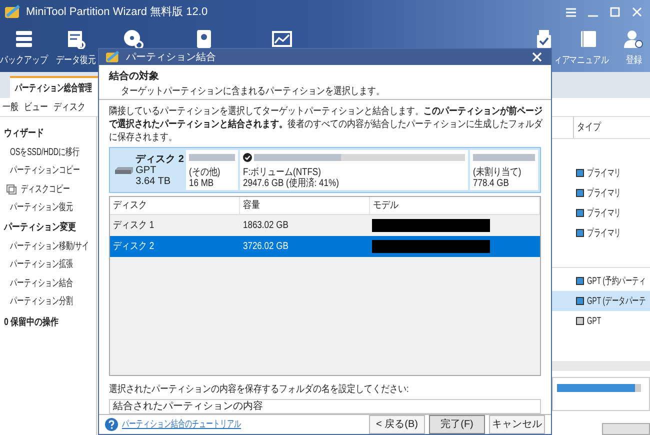 The width and height of the screenshot is (650, 435). Describe the element at coordinates (133, 39) in the screenshot. I see `disc-icon` at that location.